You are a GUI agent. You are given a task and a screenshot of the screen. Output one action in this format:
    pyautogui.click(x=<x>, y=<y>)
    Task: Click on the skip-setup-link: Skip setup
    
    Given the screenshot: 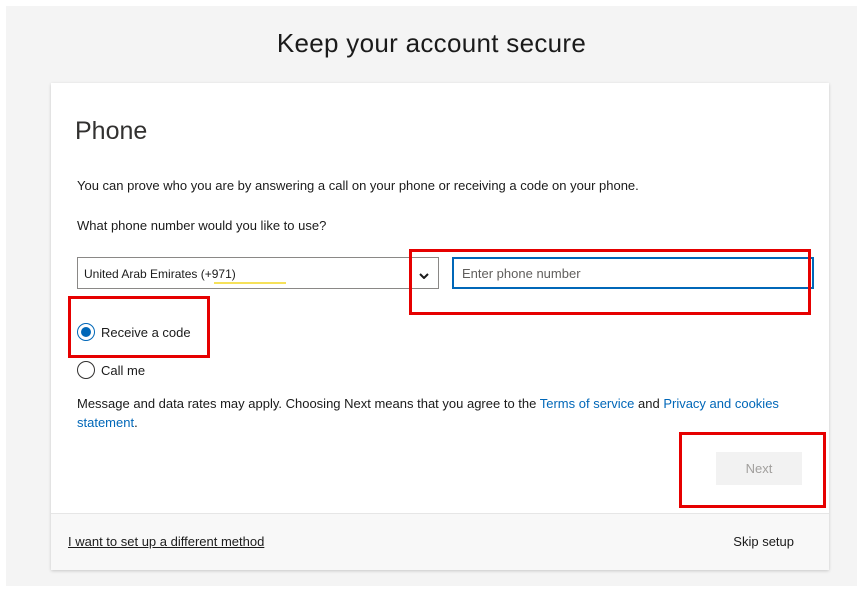 What is the action you would take?
    pyautogui.click(x=763, y=541)
    